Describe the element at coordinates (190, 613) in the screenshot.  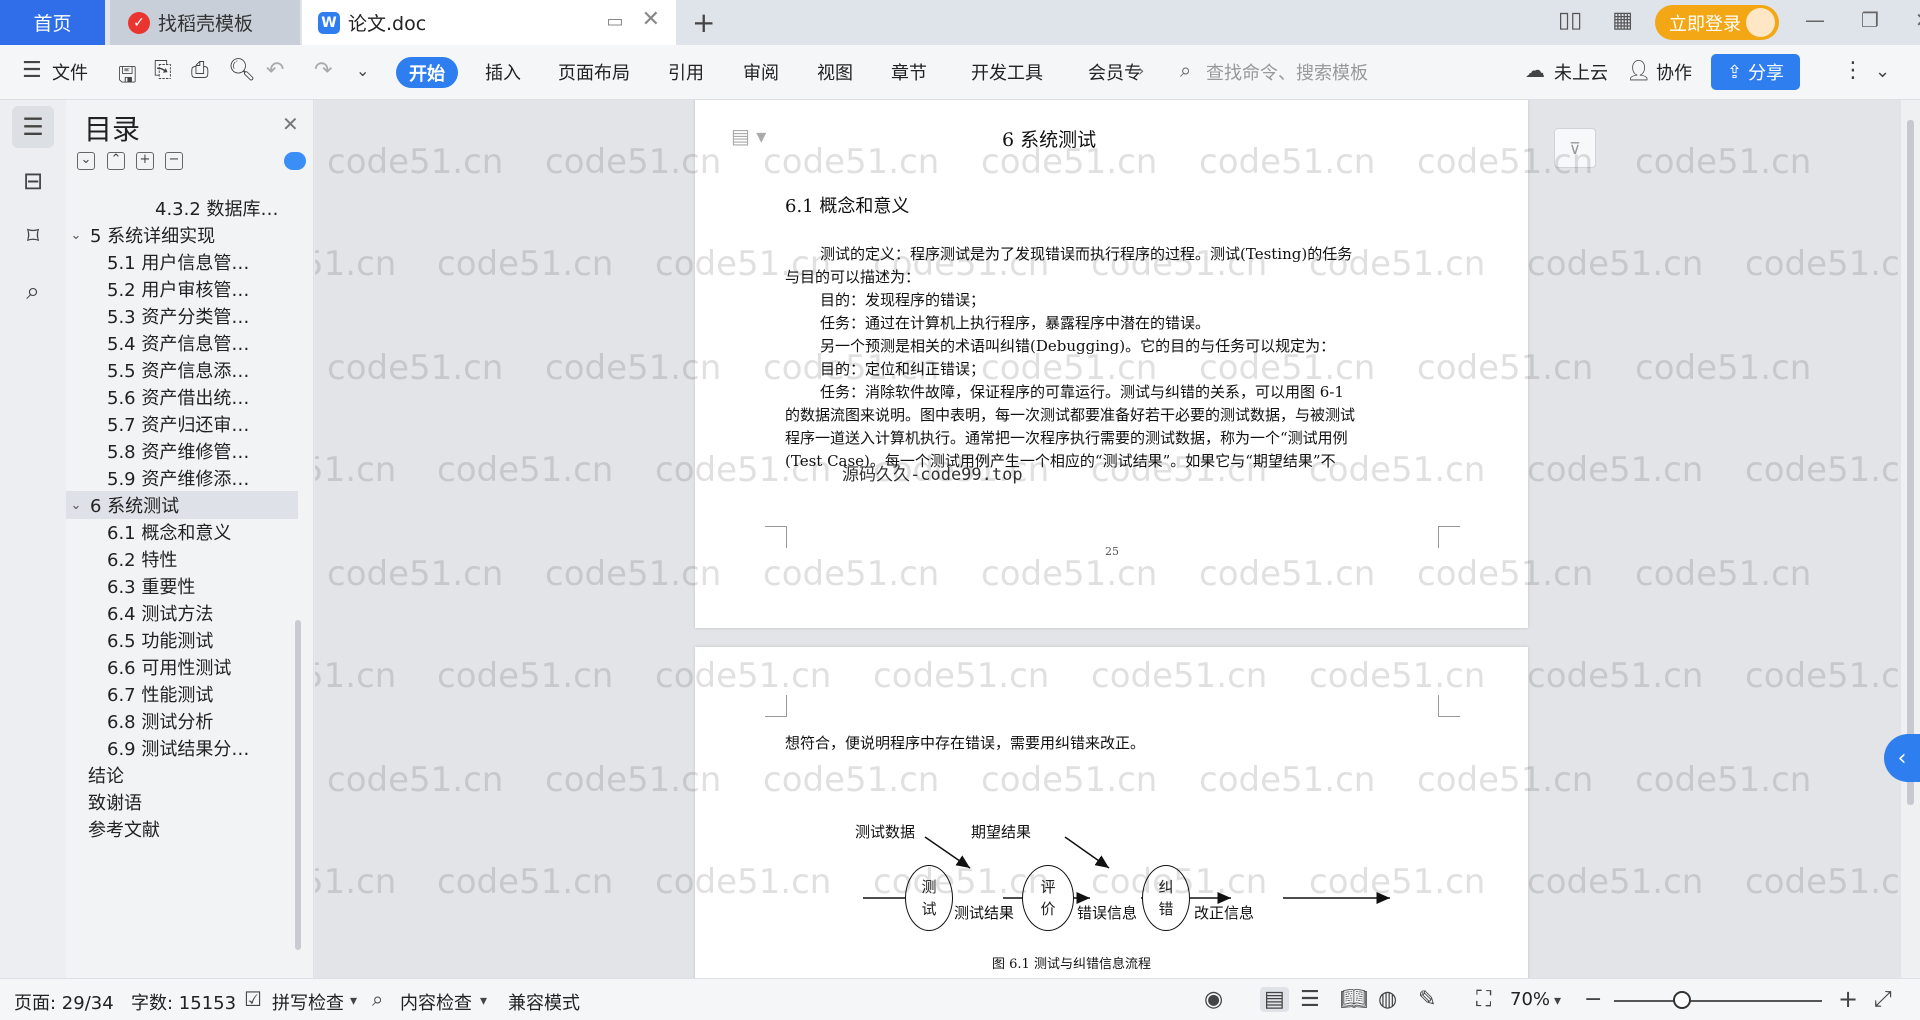
I see `outline-item: 6.4 测试方法` at that location.